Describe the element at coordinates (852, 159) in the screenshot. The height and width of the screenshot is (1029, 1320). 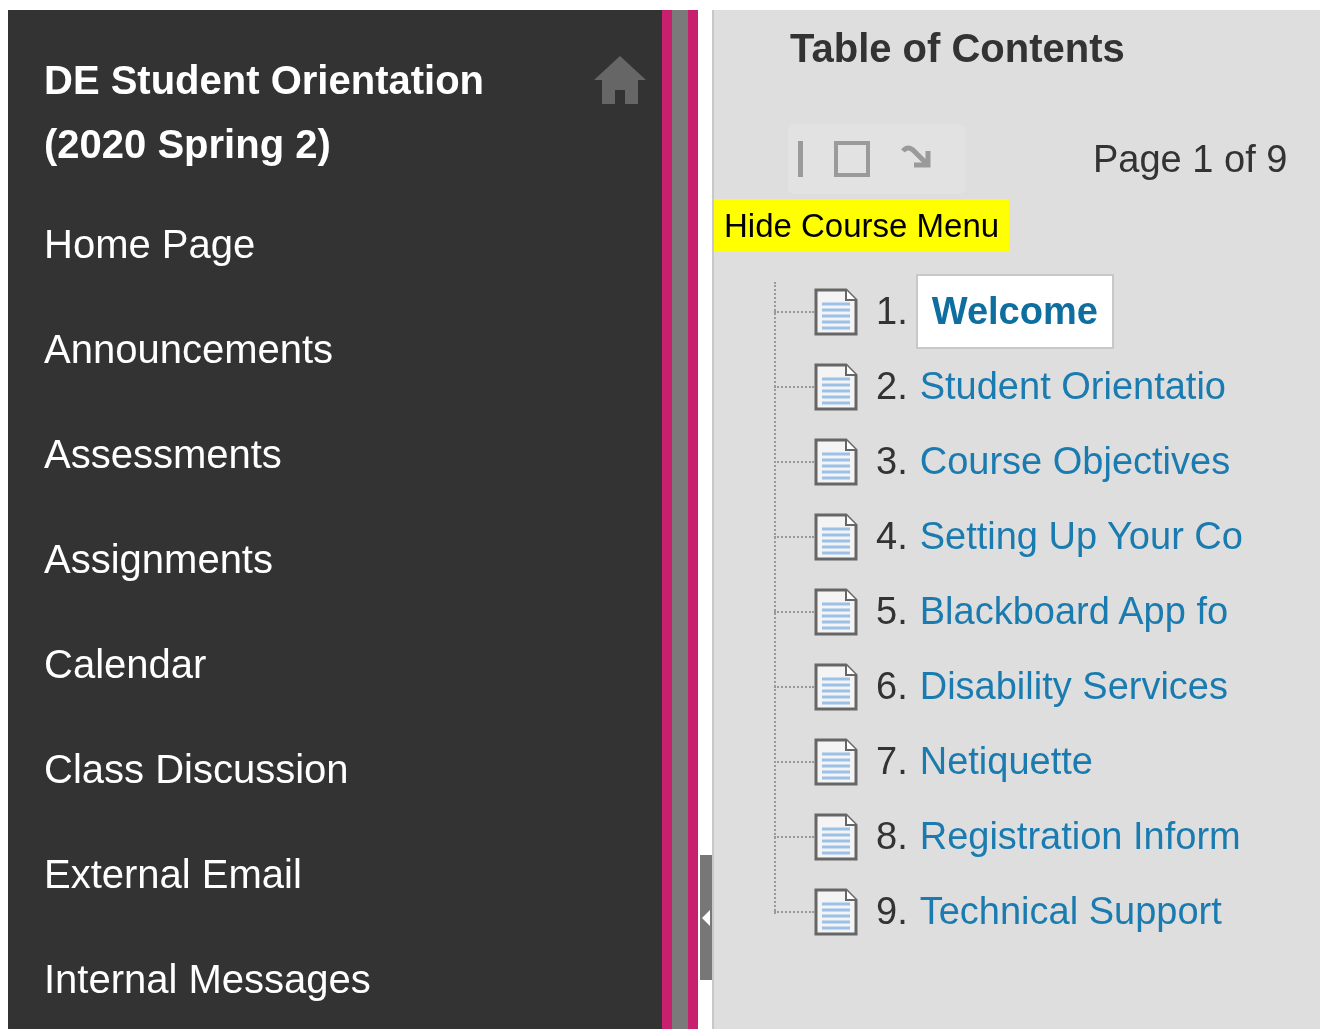
I see `square-icon` at that location.